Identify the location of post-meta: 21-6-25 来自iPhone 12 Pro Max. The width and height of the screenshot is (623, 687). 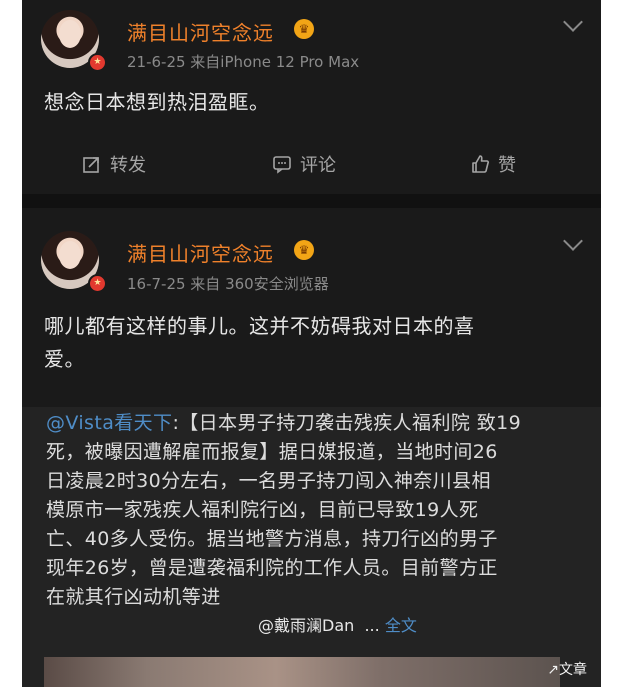
(243, 62).